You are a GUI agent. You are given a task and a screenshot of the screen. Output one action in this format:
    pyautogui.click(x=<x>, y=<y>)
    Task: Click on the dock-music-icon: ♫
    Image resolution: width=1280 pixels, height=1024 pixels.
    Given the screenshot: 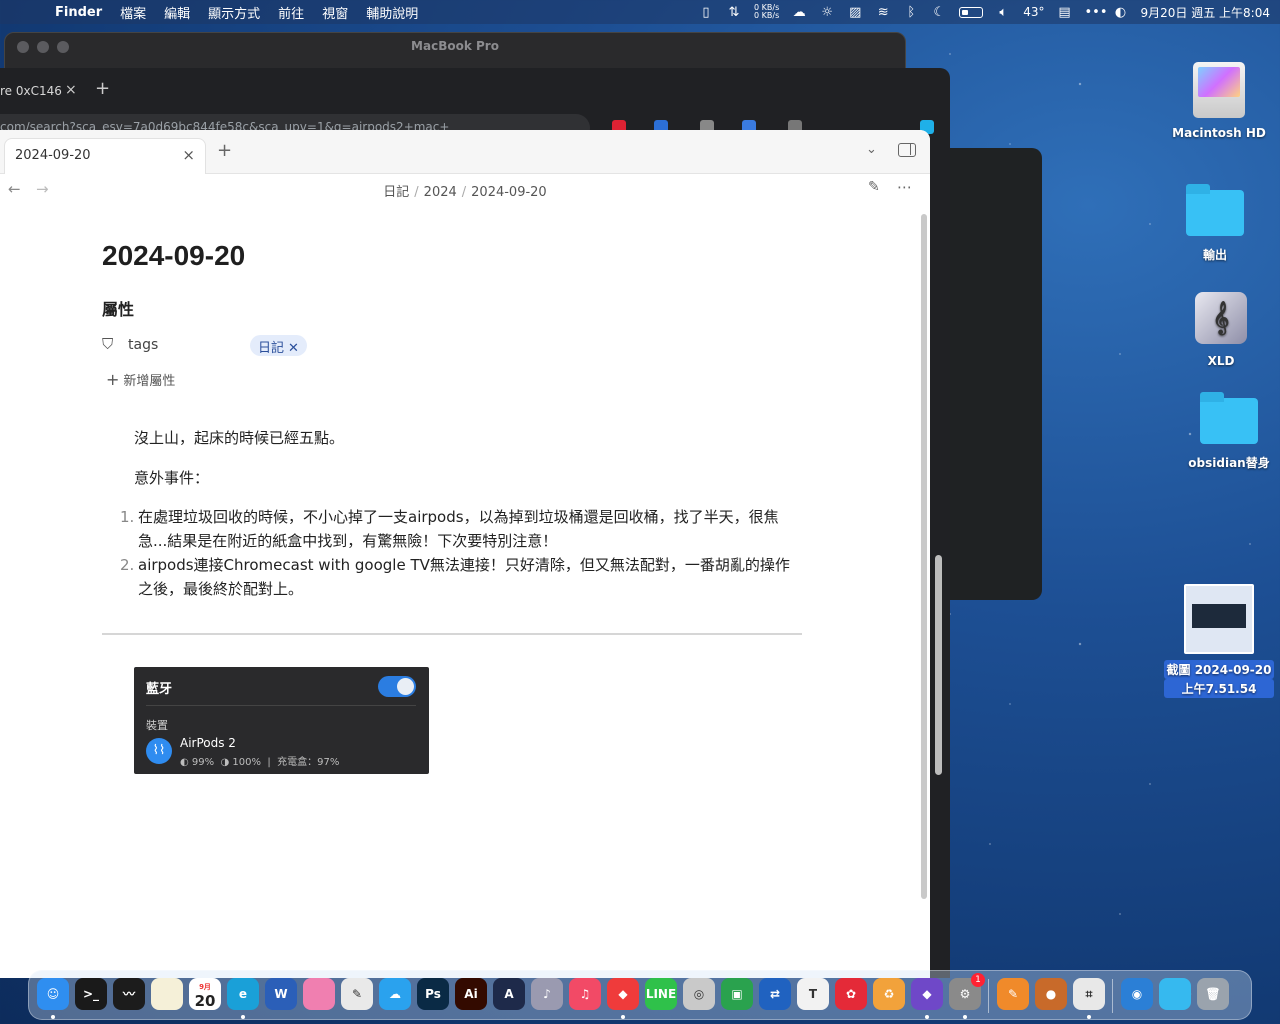 What is the action you would take?
    pyautogui.click(x=585, y=994)
    